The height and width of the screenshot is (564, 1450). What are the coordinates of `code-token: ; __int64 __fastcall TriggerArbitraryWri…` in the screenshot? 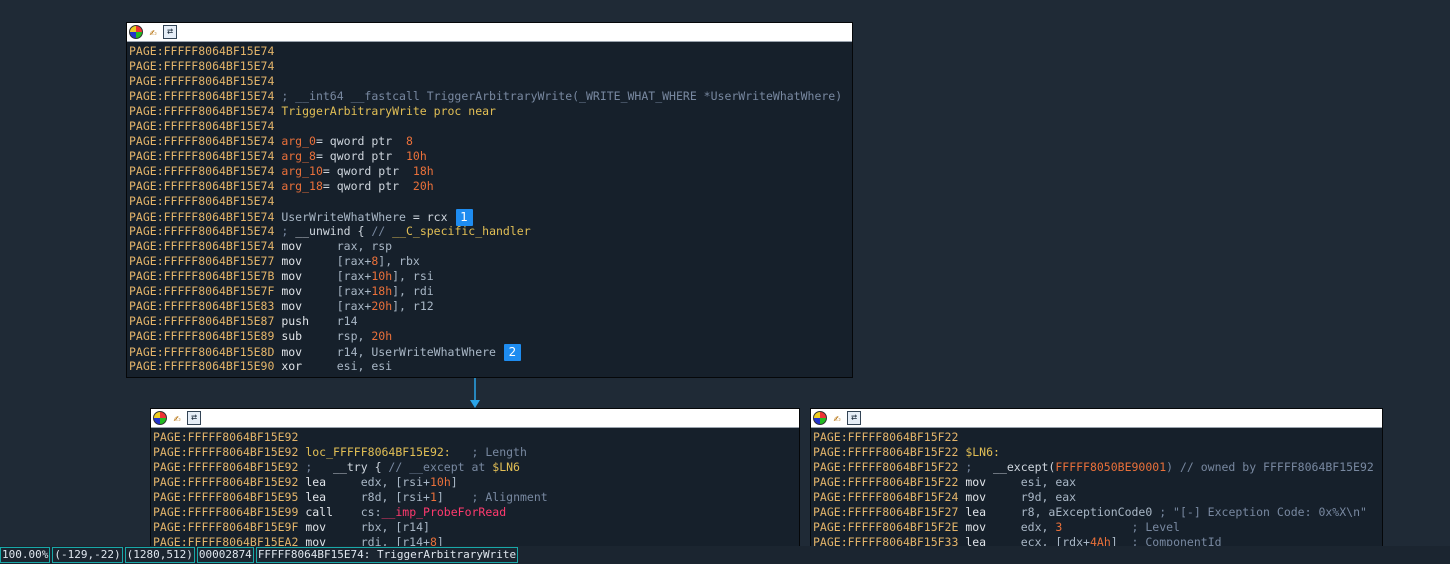 It's located at (558, 96).